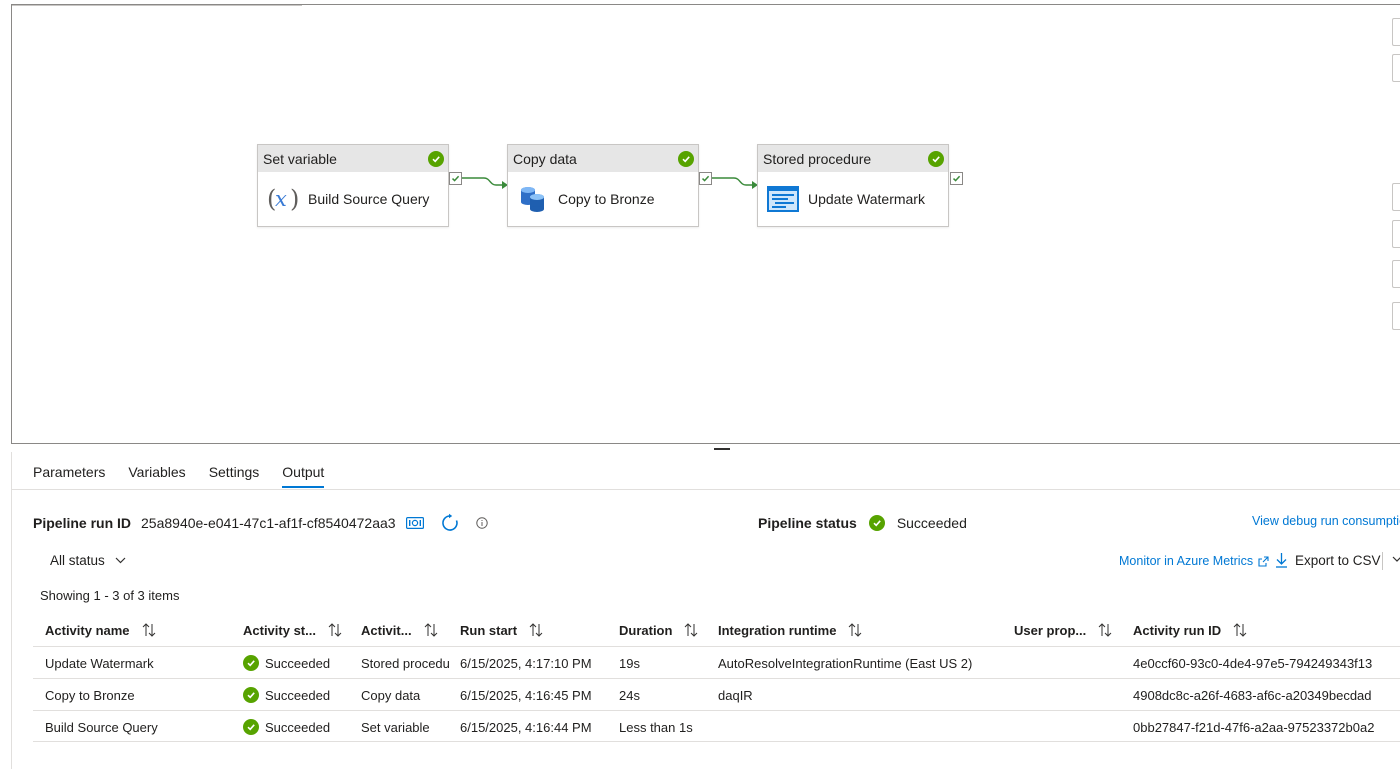 Image resolution: width=1400 pixels, height=769 pixels. I want to click on download-icon, so click(1281, 560).